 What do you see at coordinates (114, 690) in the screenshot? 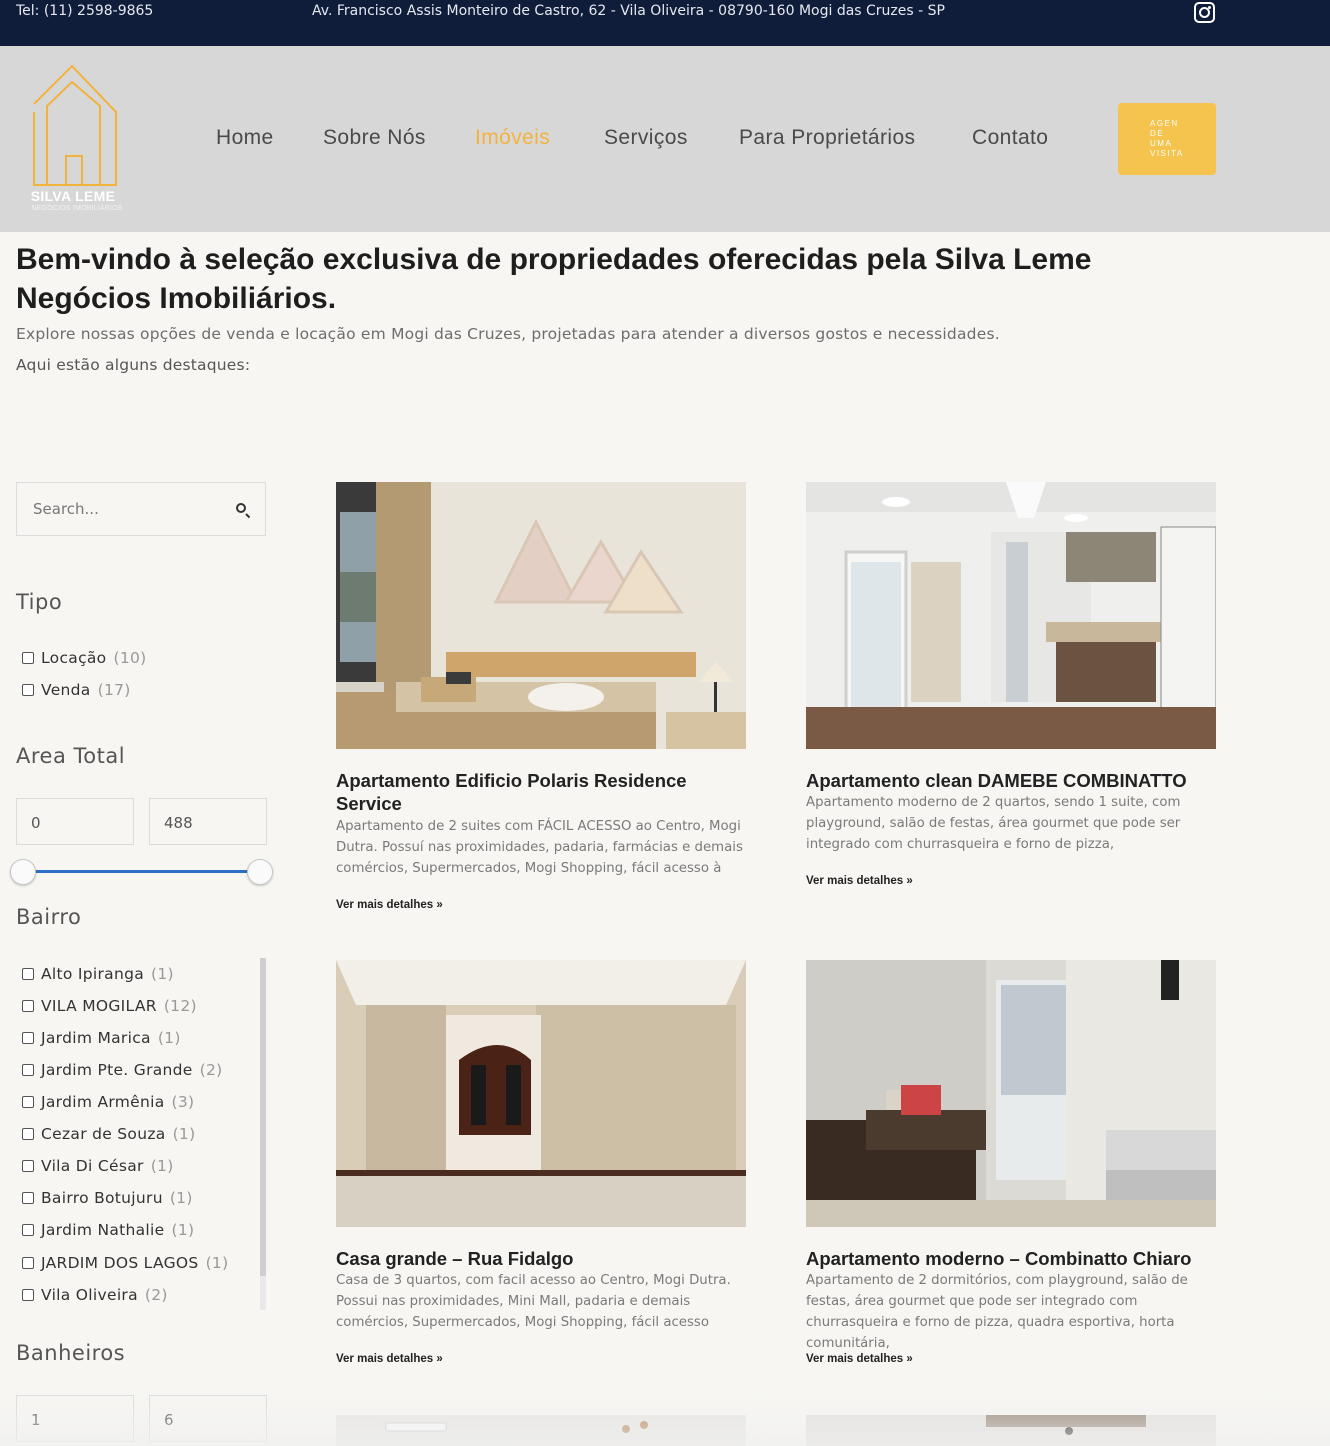
I see `filter-option-count: (17)` at bounding box center [114, 690].